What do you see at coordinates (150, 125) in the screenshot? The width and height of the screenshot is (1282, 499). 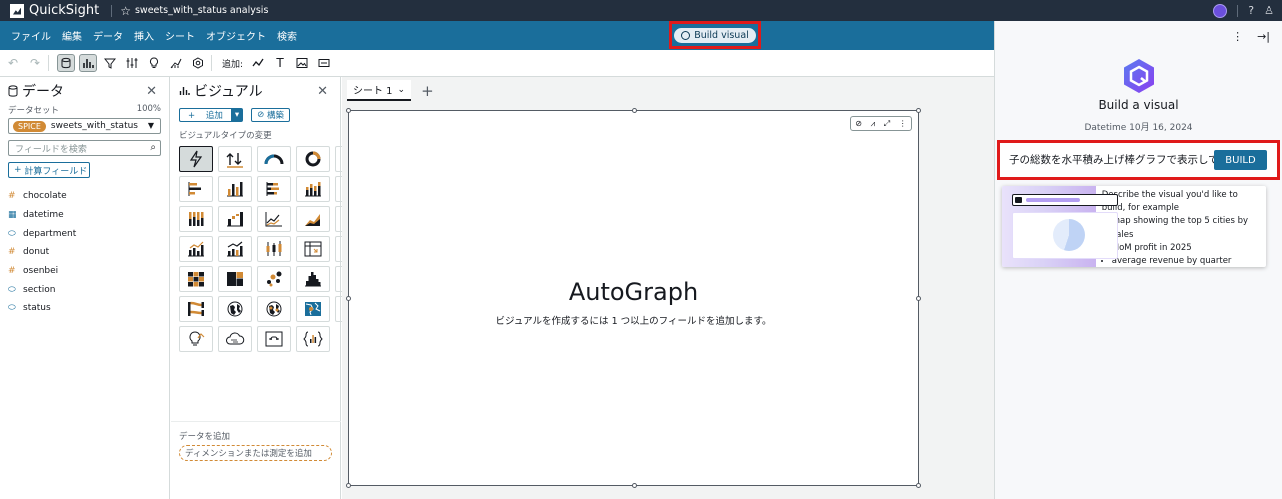 I see `chevron-down-icon: ▼` at bounding box center [150, 125].